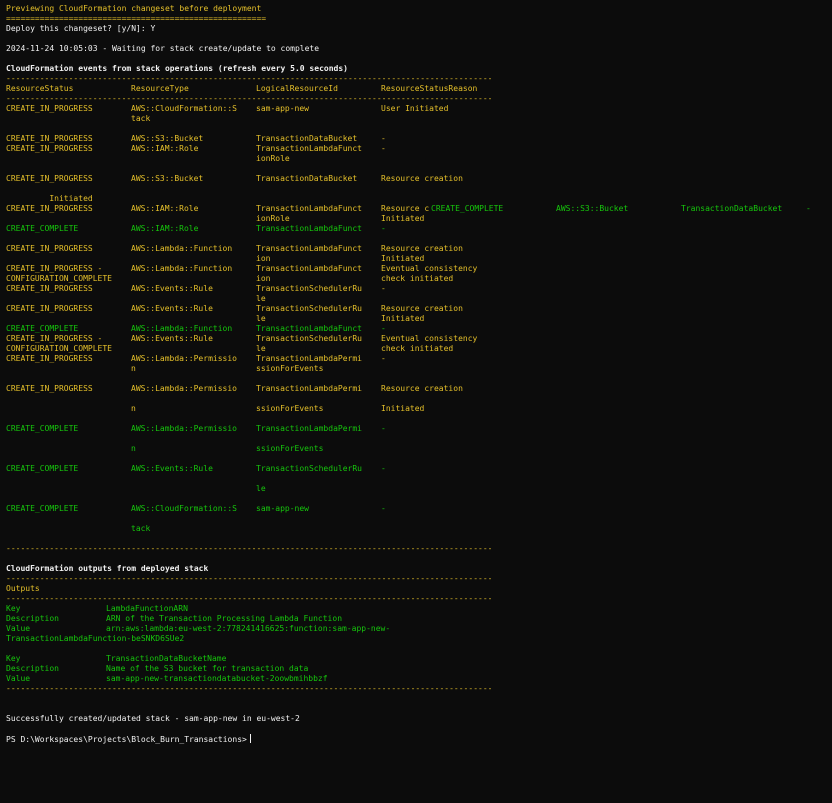 The height and width of the screenshot is (803, 832). Describe the element at coordinates (95, 638) in the screenshot. I see `output-value-continued: TransactionLambdaFunction-beSNKD6SUe2` at that location.